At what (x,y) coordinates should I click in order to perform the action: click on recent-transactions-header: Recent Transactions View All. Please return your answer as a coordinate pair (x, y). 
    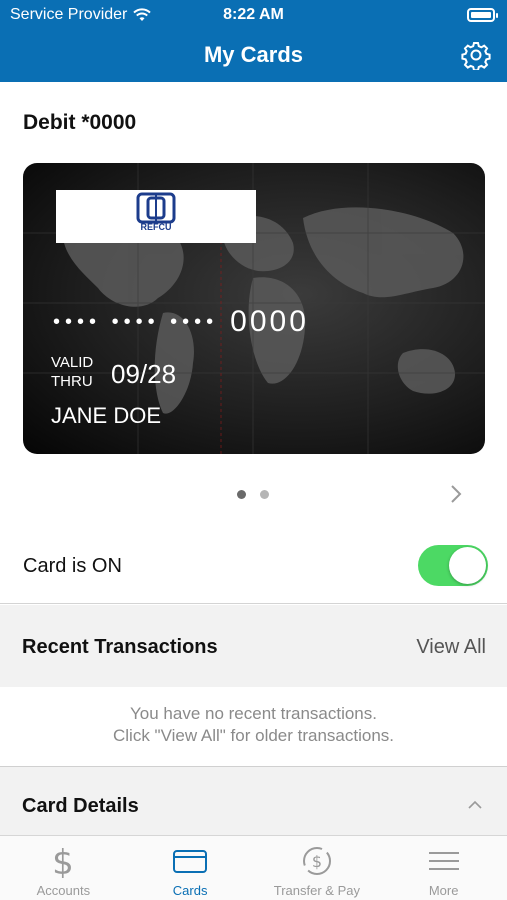
    Looking at the image, I should click on (253, 646).